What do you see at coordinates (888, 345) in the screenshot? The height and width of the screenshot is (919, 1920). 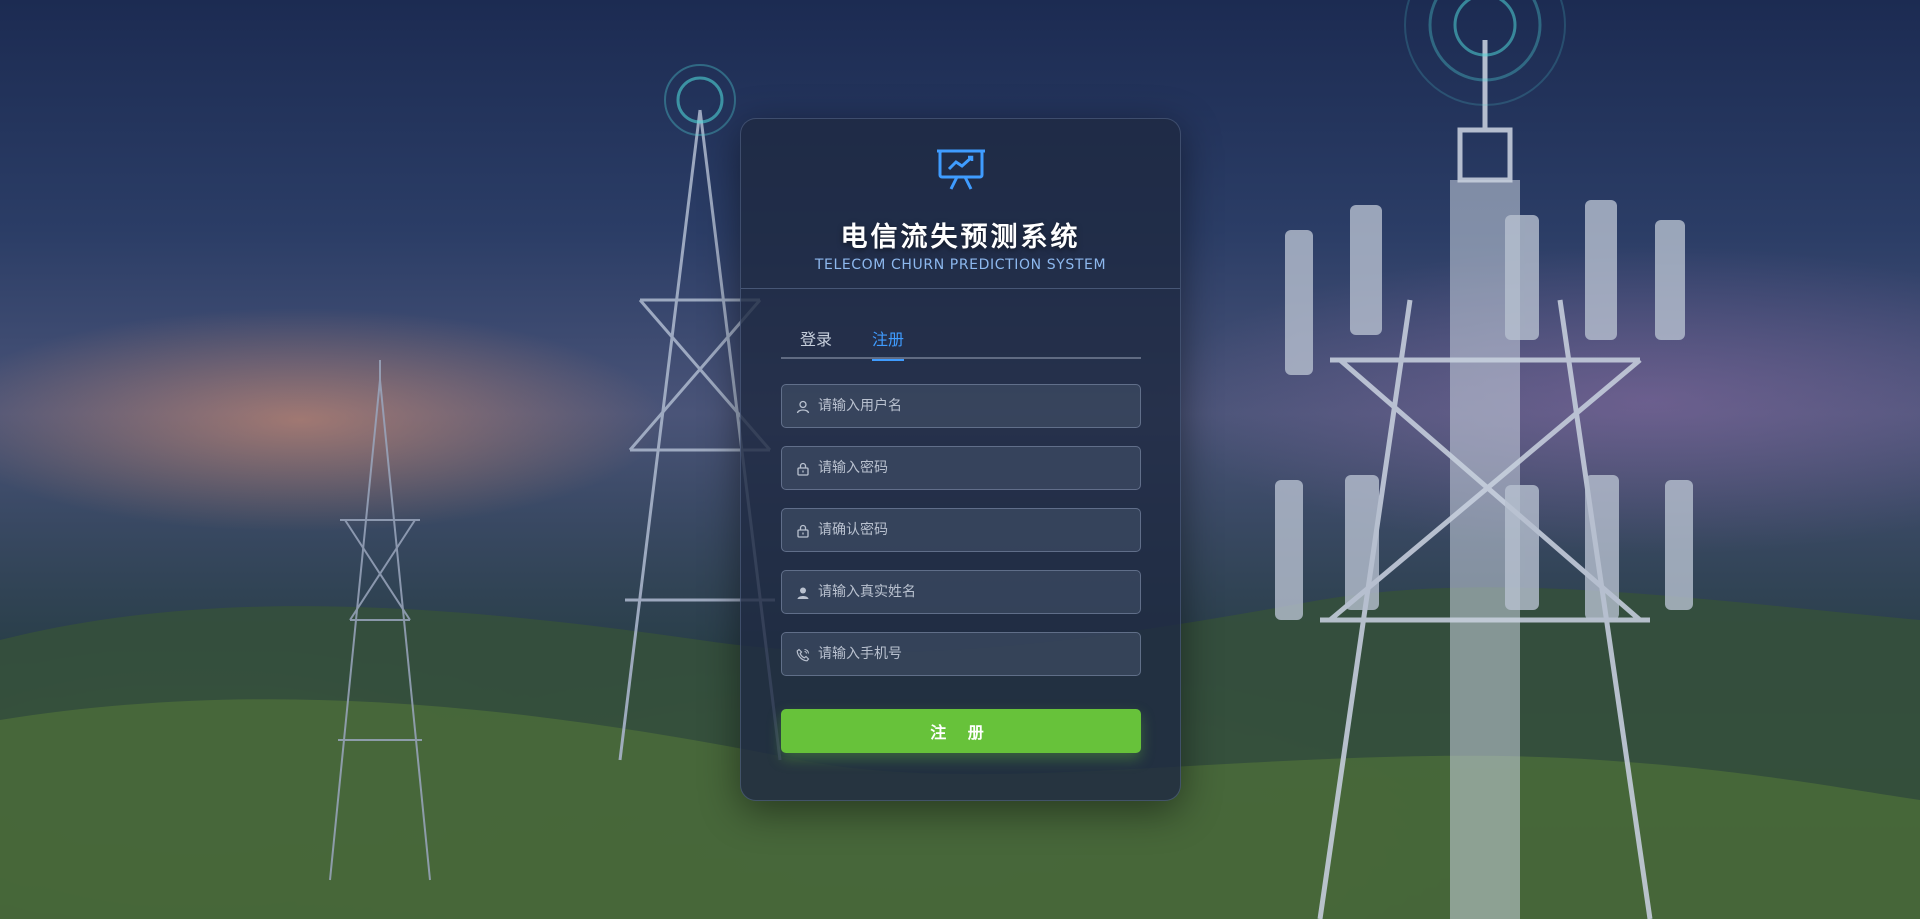 I see `tab-register: 注册` at bounding box center [888, 345].